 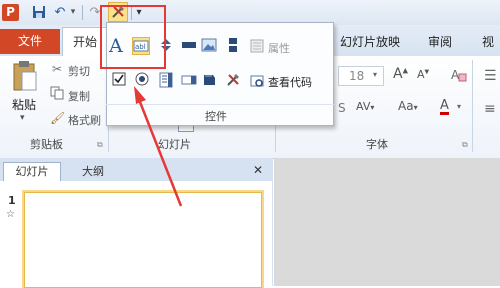 I want to click on font-color-label: A, so click(x=444, y=105).